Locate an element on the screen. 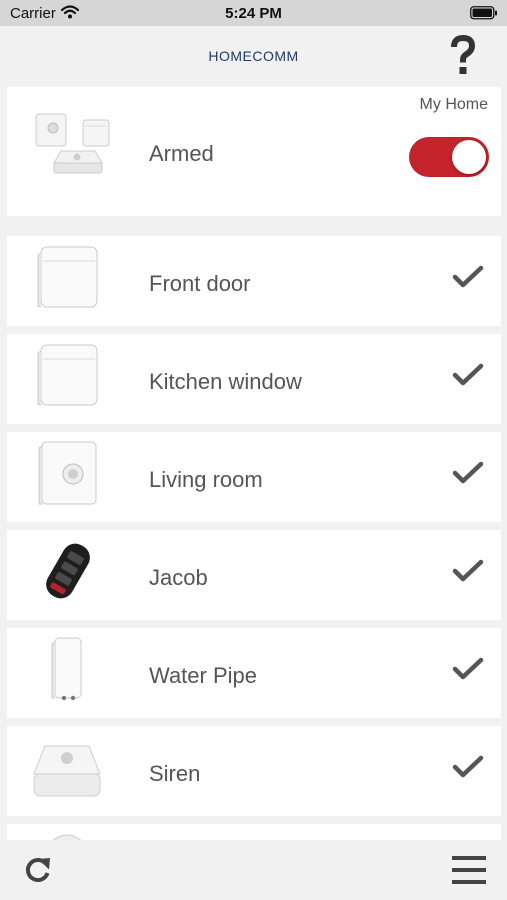 This screenshot has width=507, height=900. toggle-knob is located at coordinates (469, 157).